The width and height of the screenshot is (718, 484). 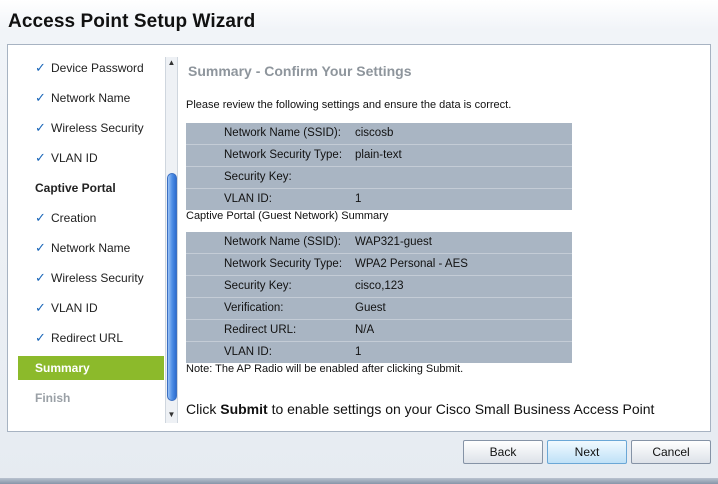 What do you see at coordinates (91, 368) in the screenshot?
I see `sidebar-item-summary: Summary` at bounding box center [91, 368].